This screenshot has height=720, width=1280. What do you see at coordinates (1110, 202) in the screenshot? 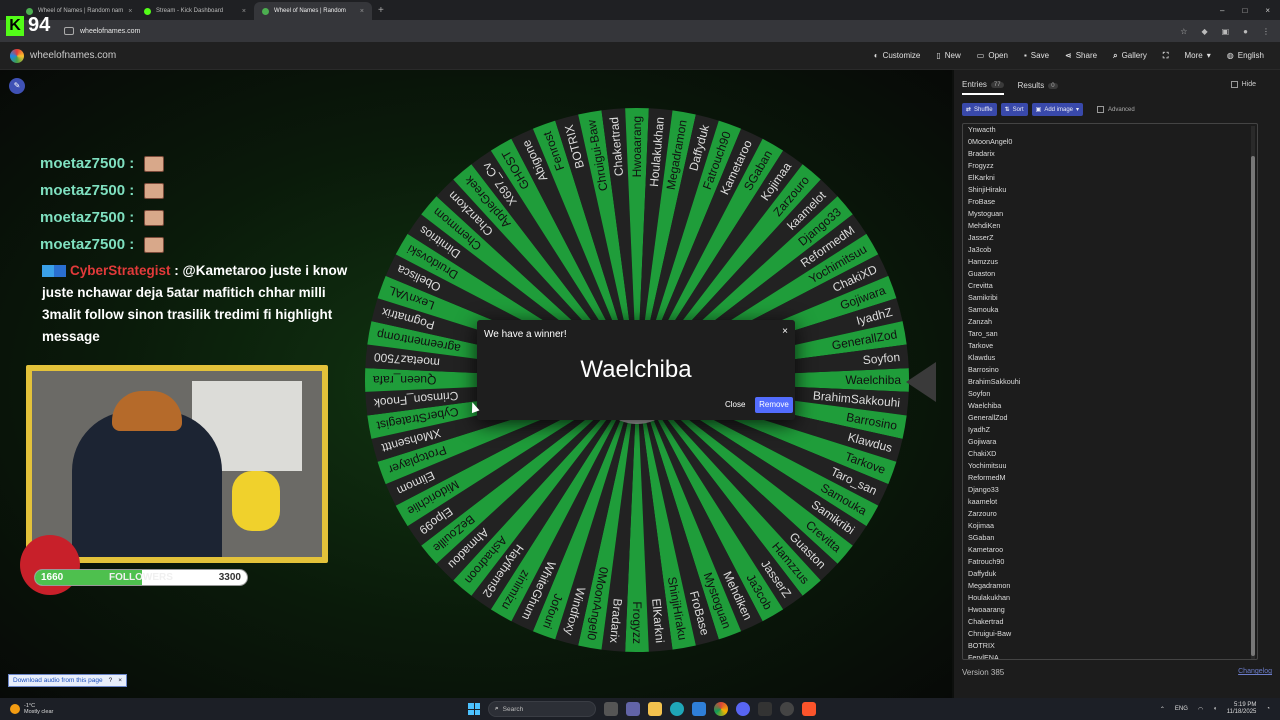
I see `entry-line: FroBase` at bounding box center [1110, 202].